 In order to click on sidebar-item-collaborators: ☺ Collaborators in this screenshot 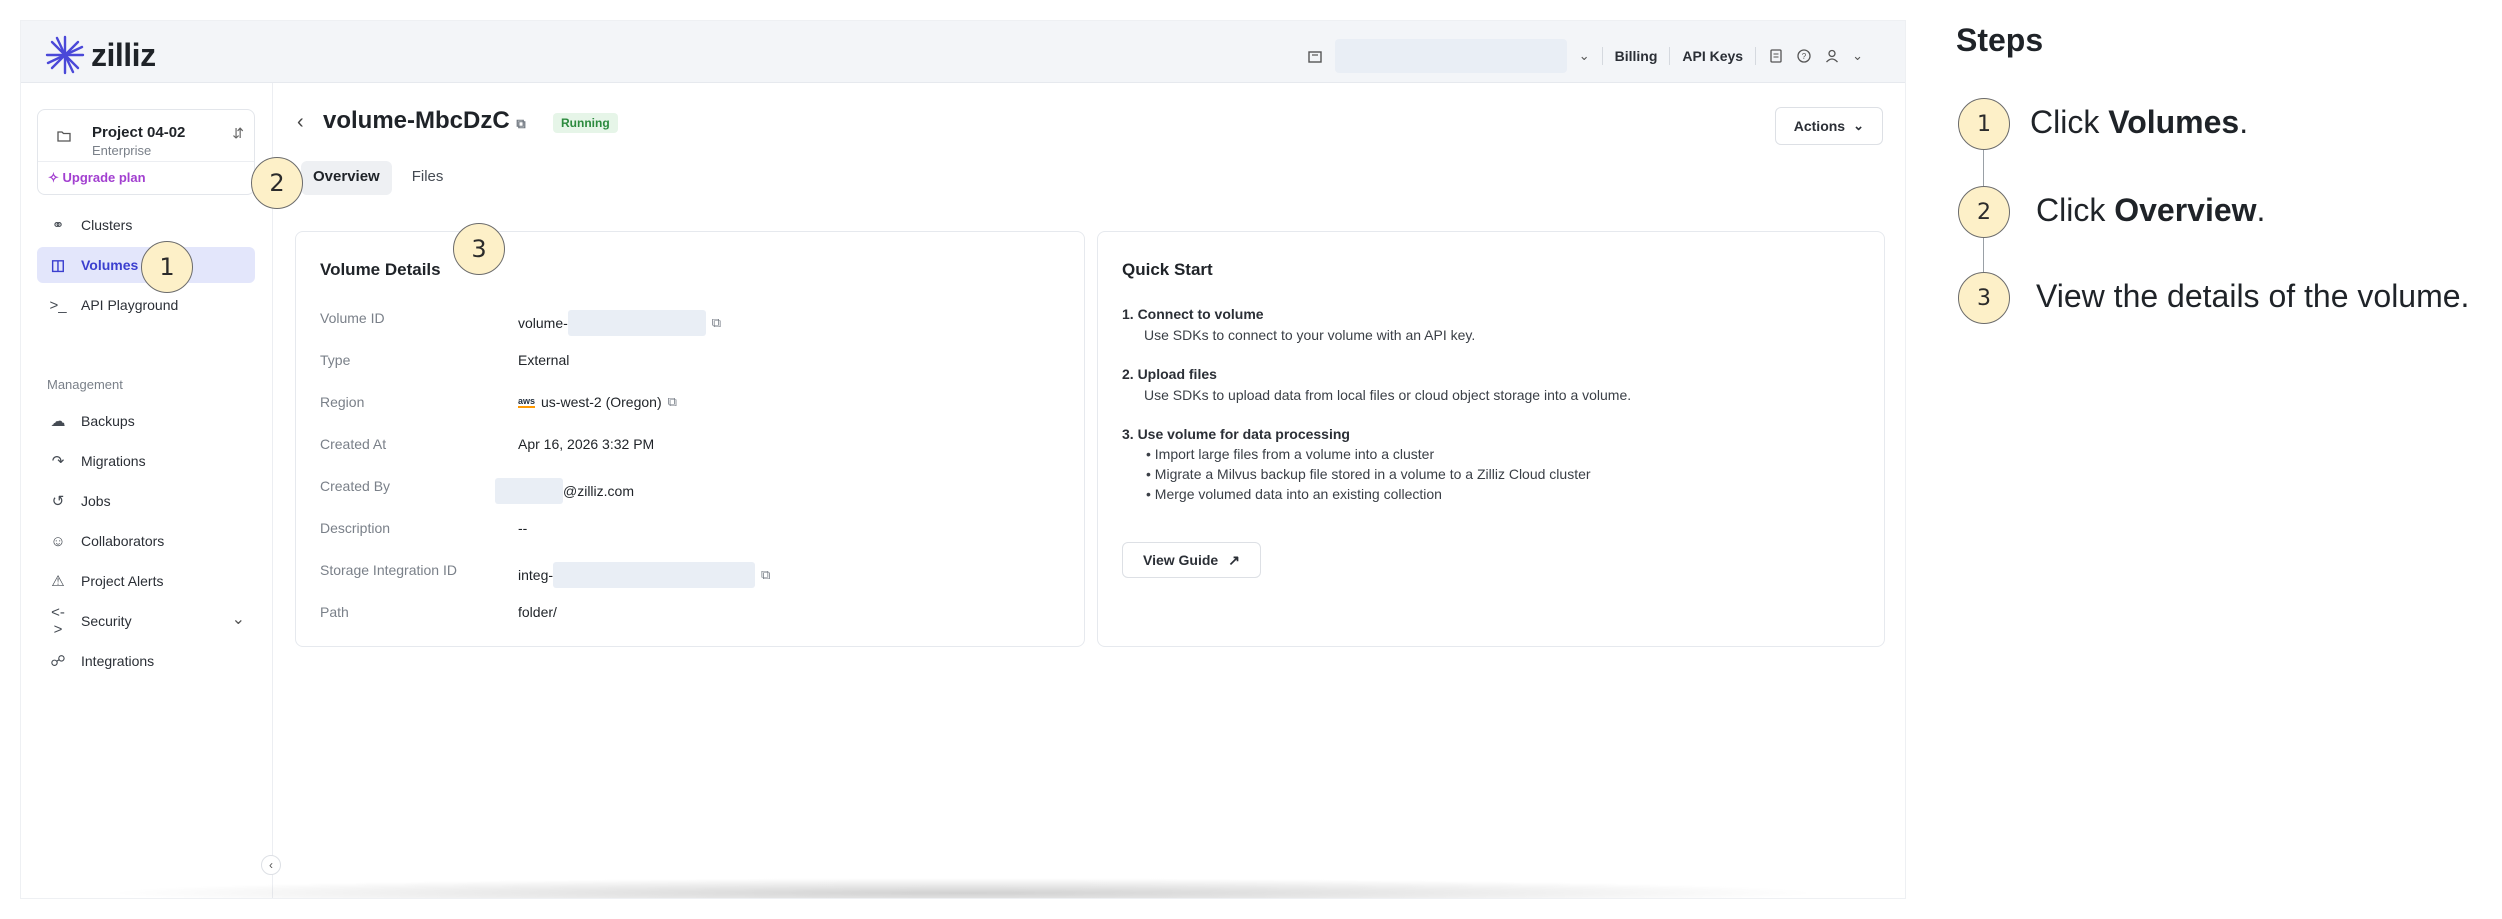, I will do `click(146, 541)`.